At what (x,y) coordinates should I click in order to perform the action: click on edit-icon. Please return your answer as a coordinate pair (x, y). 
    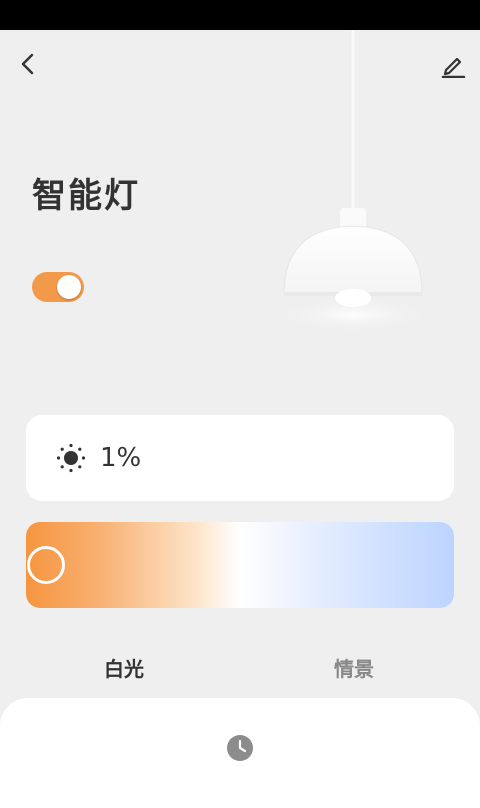
    Looking at the image, I should click on (453, 67).